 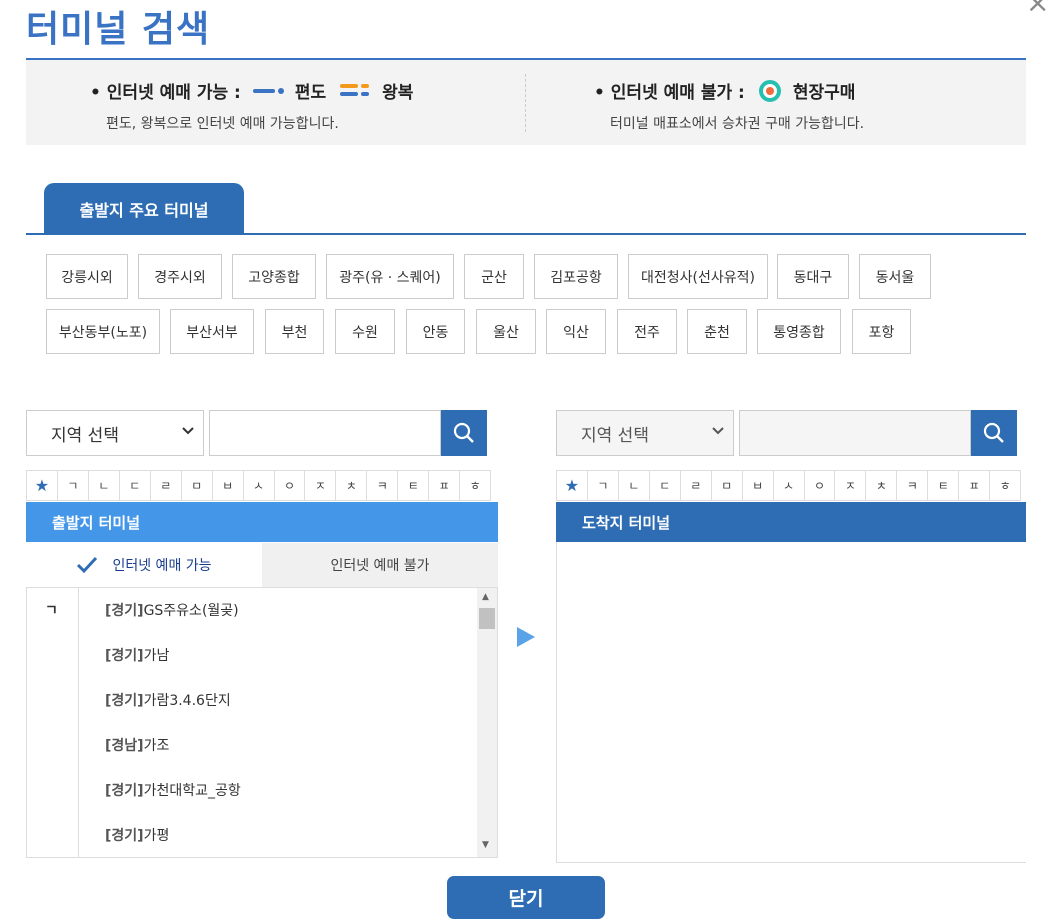 What do you see at coordinates (115, 433) in the screenshot?
I see `departure-region-select: 지역 선택` at bounding box center [115, 433].